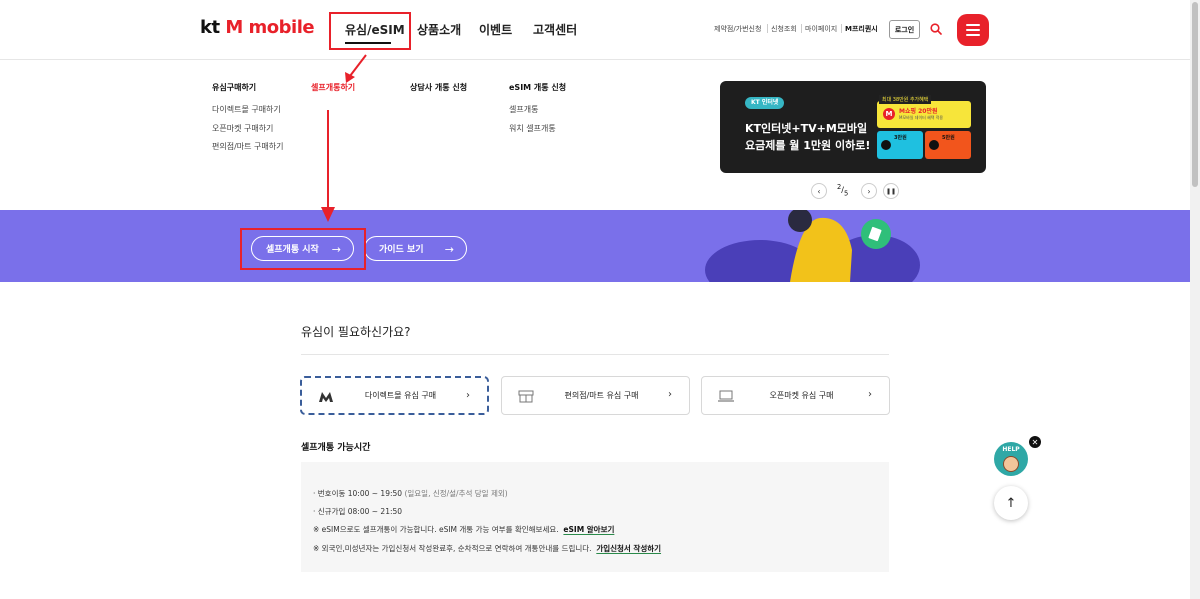 This screenshot has height=599, width=1200. I want to click on mega-item-open-market: 오픈마켓 구매하기, so click(242, 128).